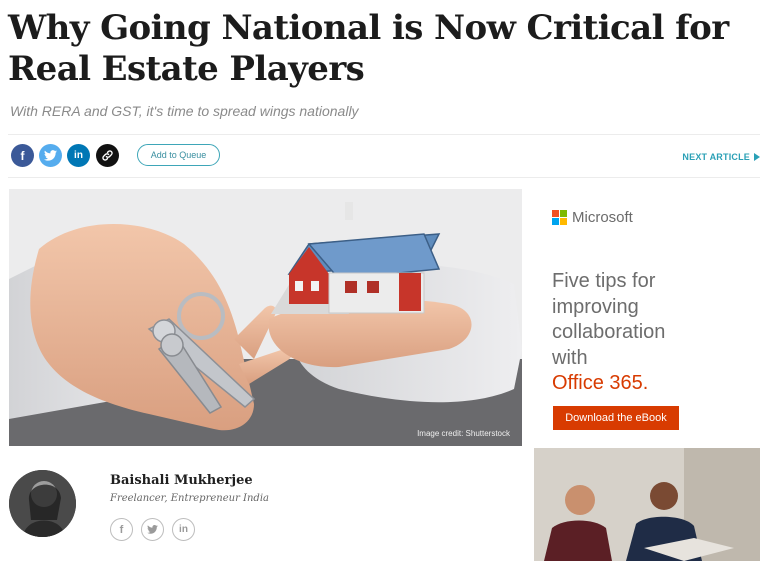 The image size is (782, 561). Describe the element at coordinates (189, 498) in the screenshot. I see `author-role: Freelancer, Entrepreneur India` at that location.